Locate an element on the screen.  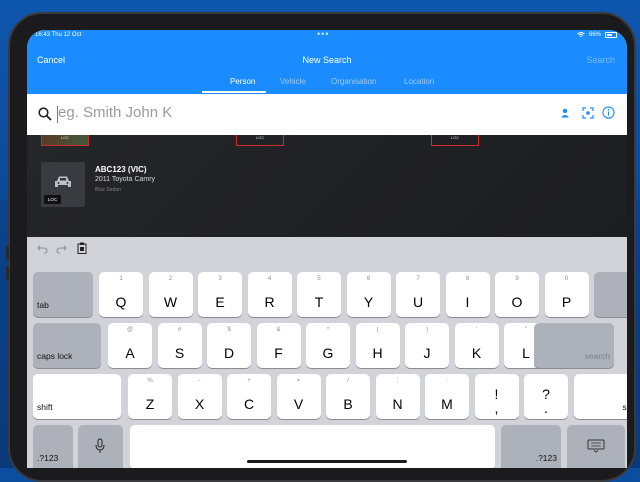
result-title: ABC123 (VIC) is located at coordinates (121, 169).